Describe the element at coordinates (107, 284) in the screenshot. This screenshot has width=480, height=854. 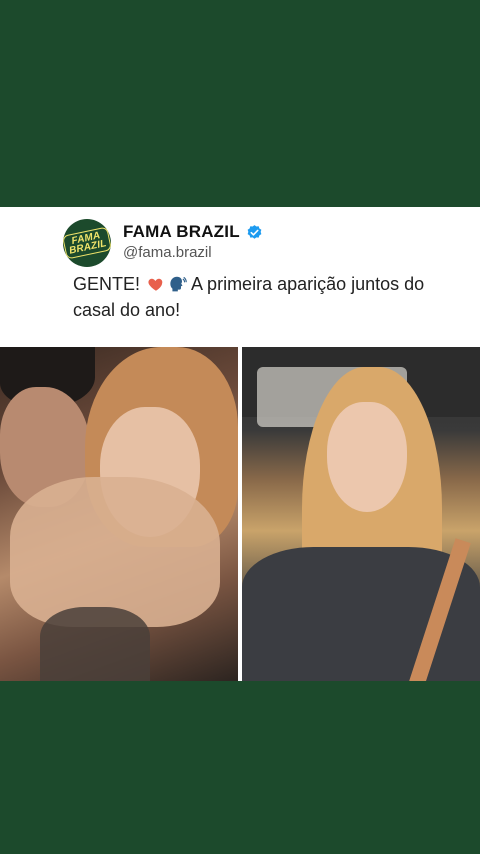
I see `post-text-prefix: GENTE!` at that location.